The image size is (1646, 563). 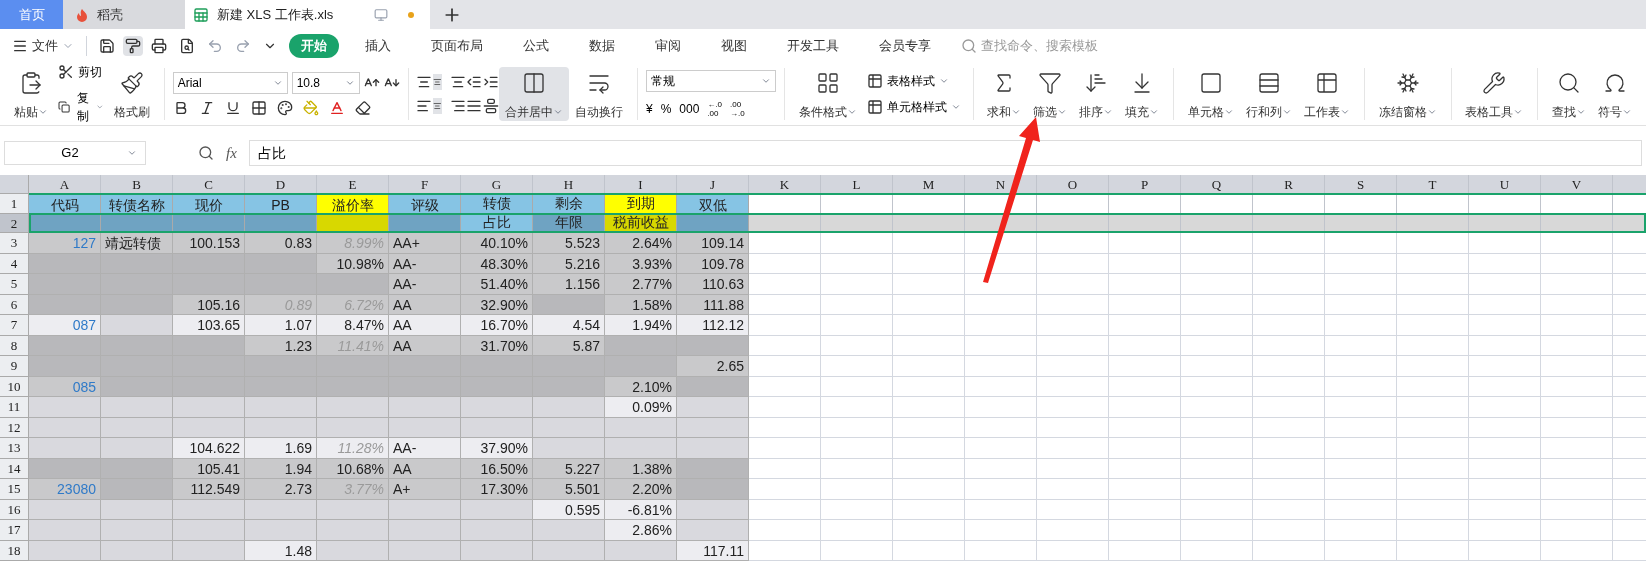 I want to click on function-label: fx, so click(x=231, y=153).